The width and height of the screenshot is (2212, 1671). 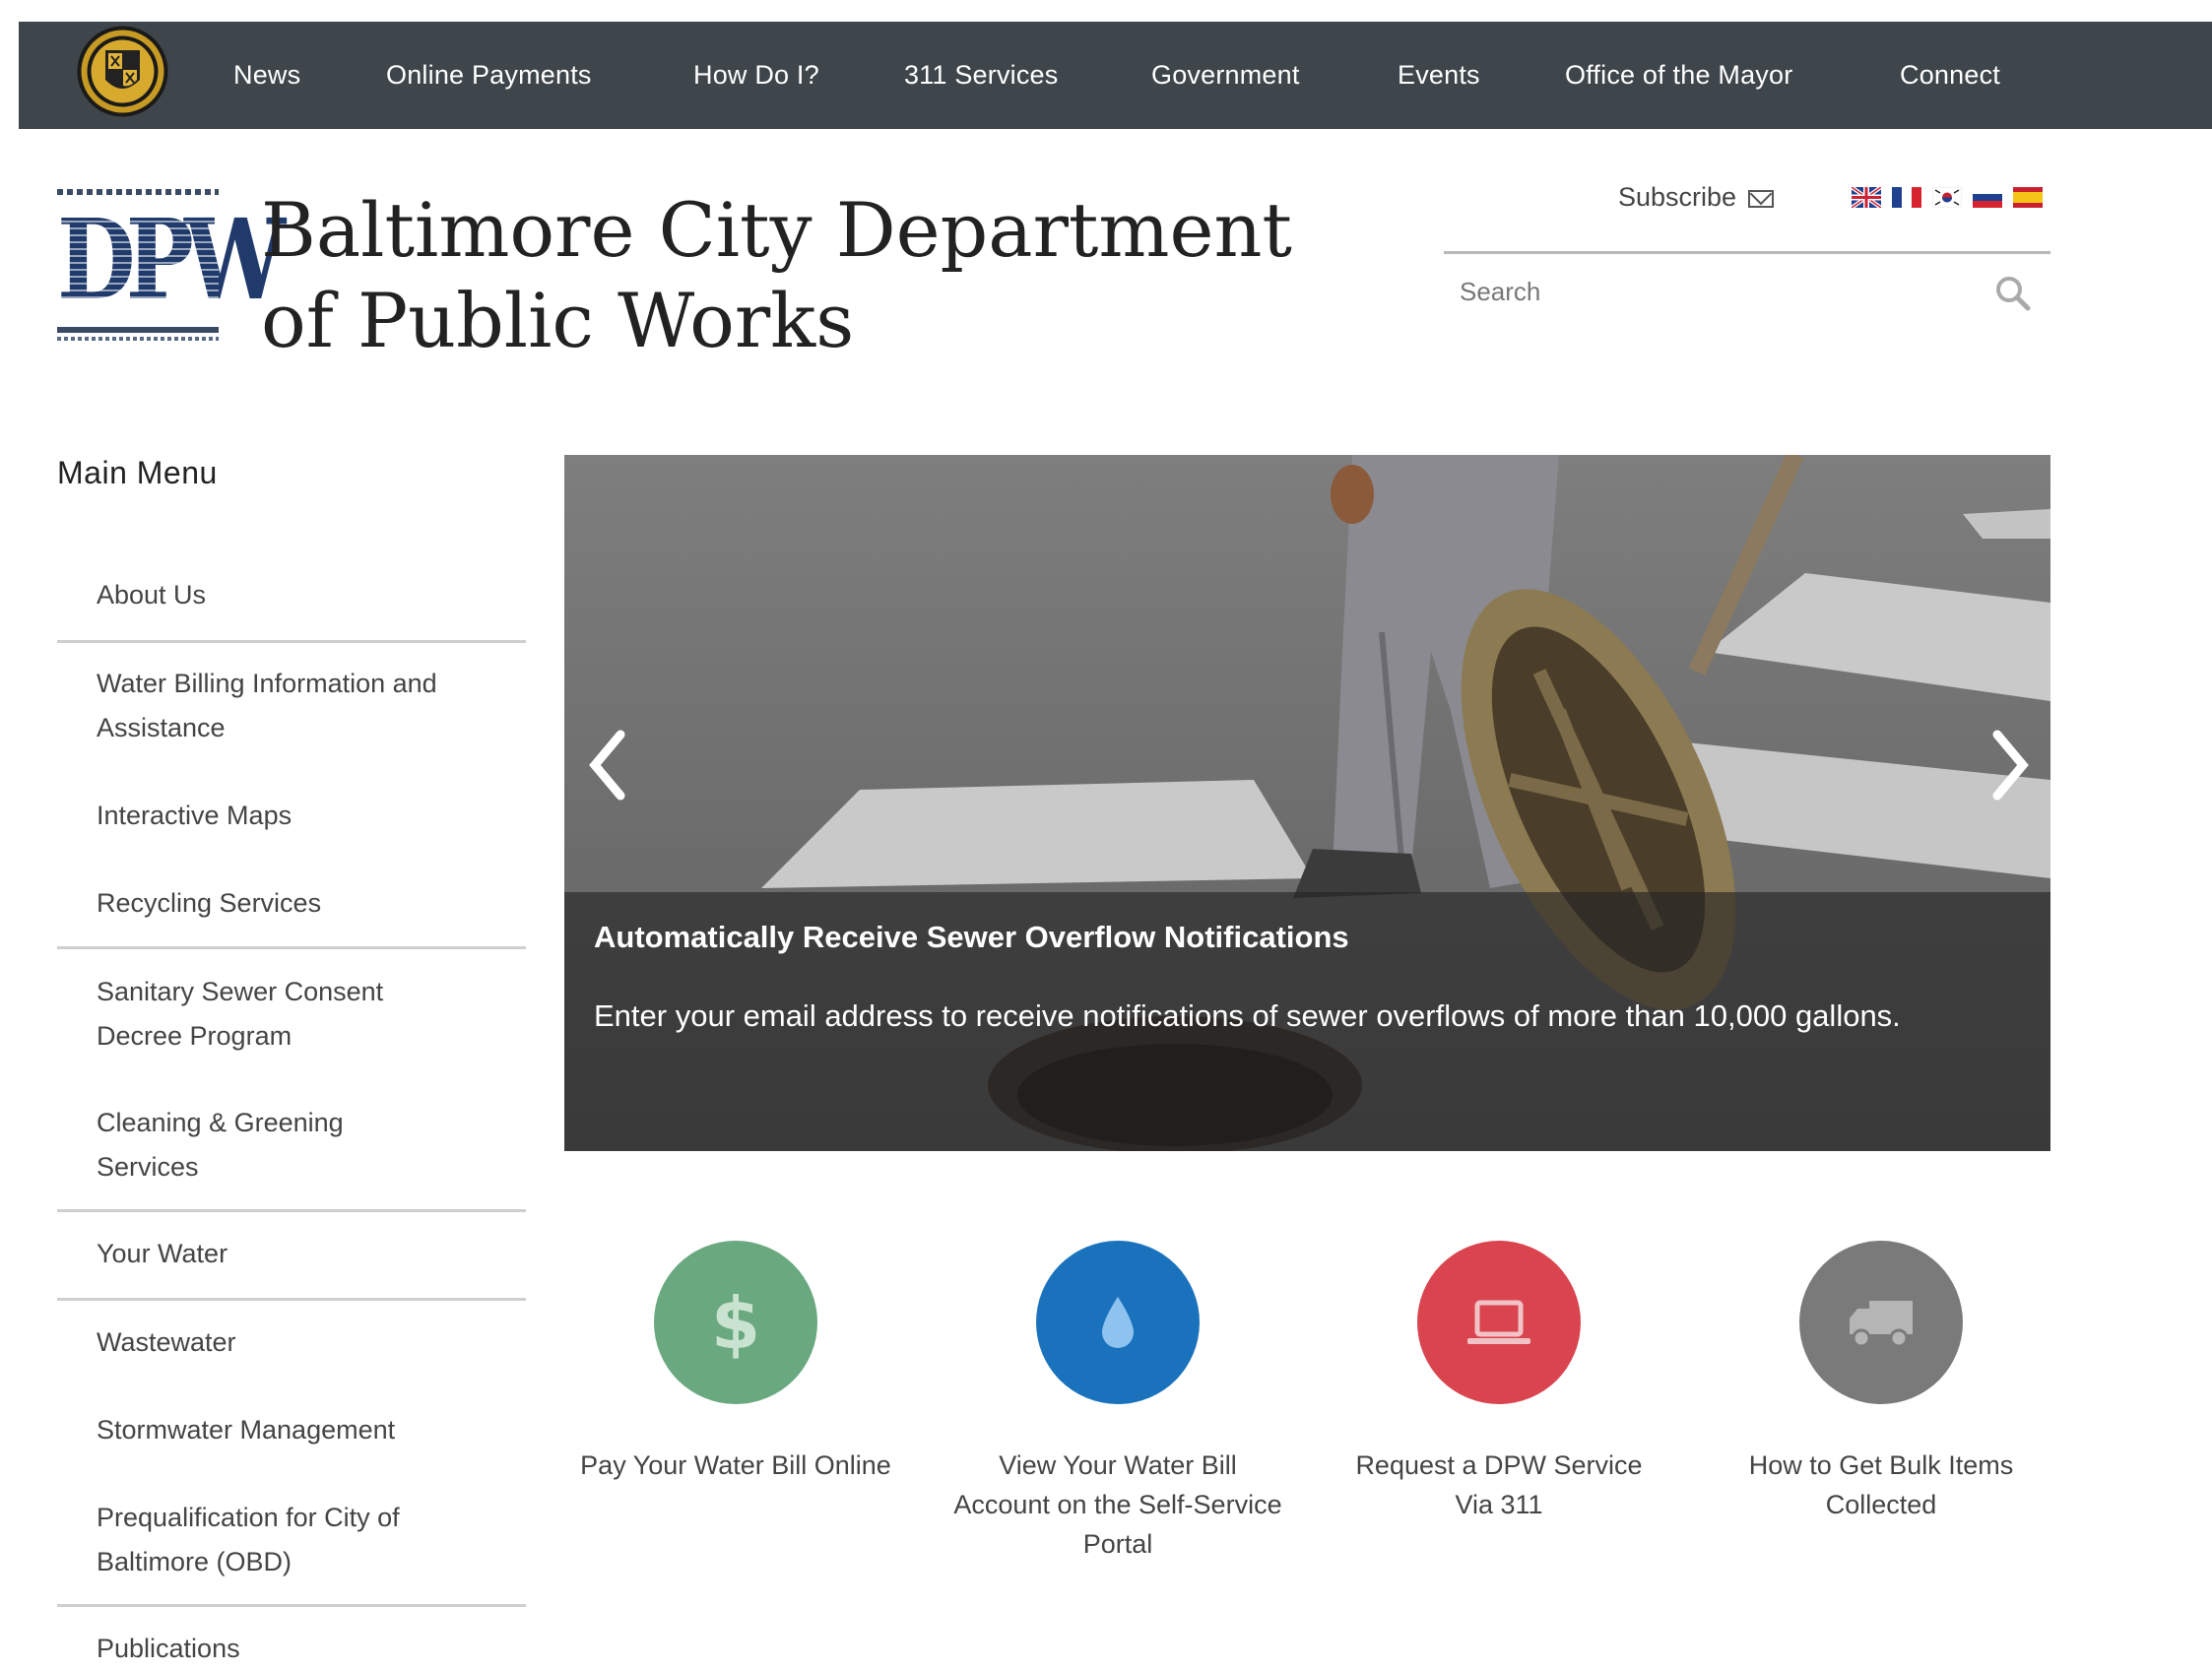 What do you see at coordinates (284, 1649) in the screenshot?
I see `sidebar-item-publications: Publications` at bounding box center [284, 1649].